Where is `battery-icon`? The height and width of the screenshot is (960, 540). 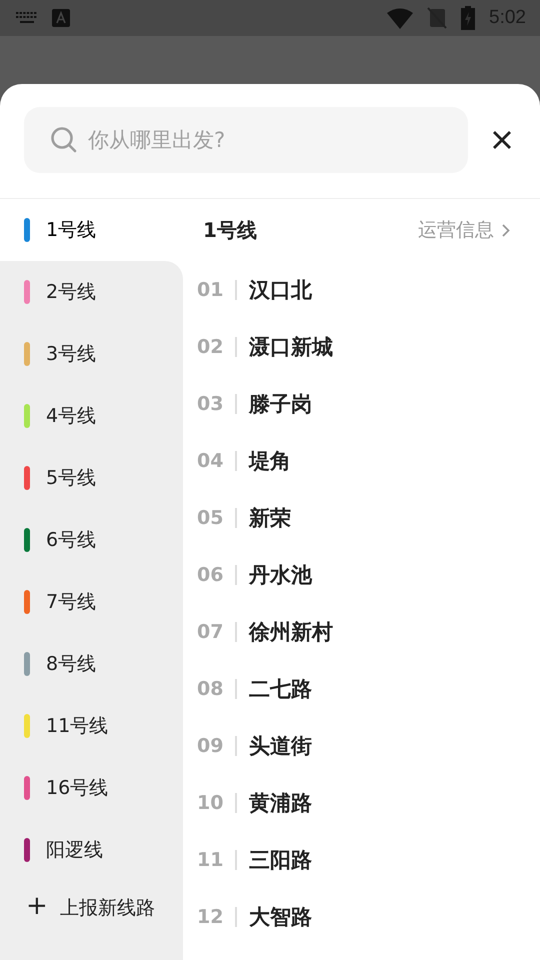
battery-icon is located at coordinates (468, 18).